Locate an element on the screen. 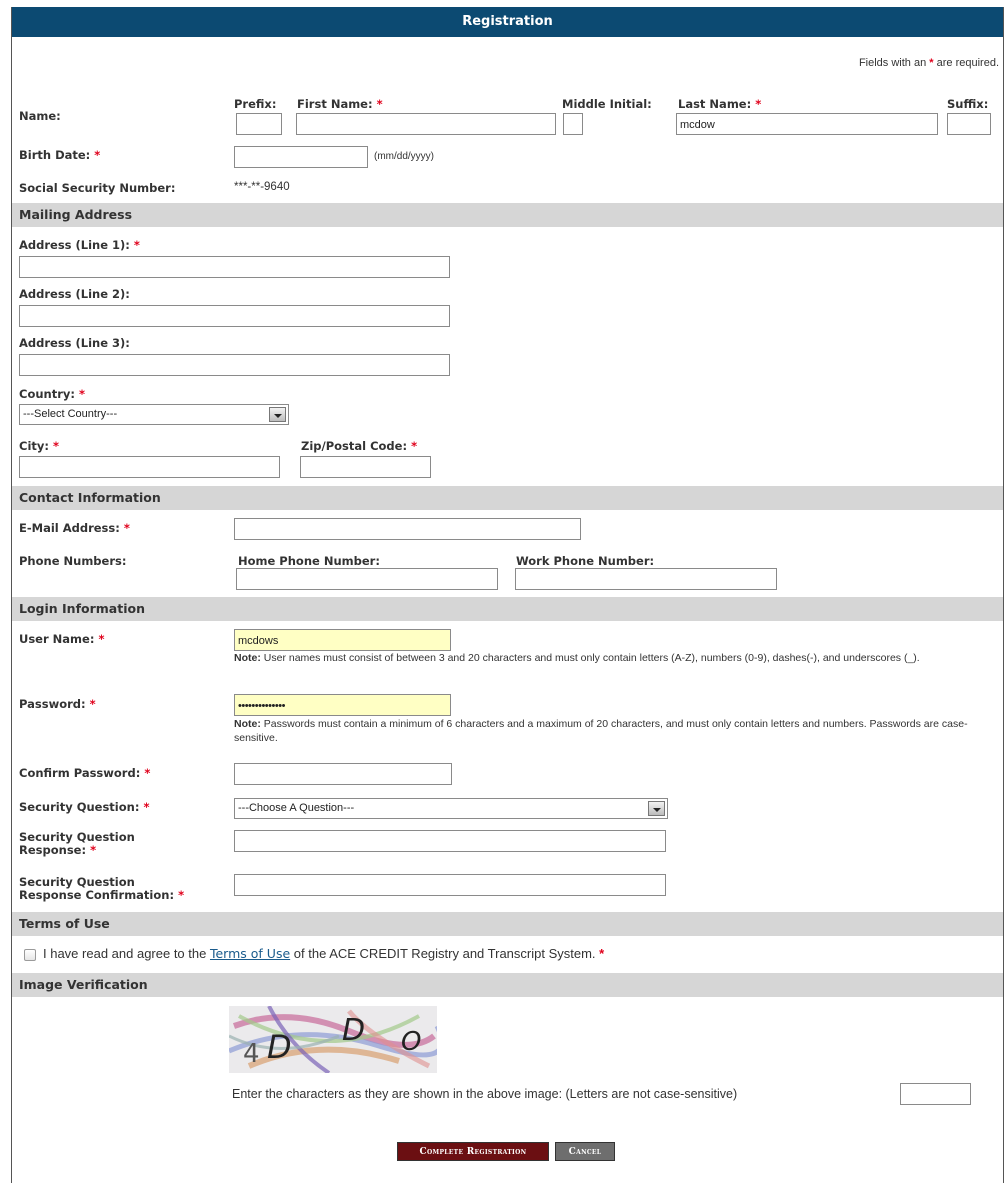  prefix-input is located at coordinates (259, 124).